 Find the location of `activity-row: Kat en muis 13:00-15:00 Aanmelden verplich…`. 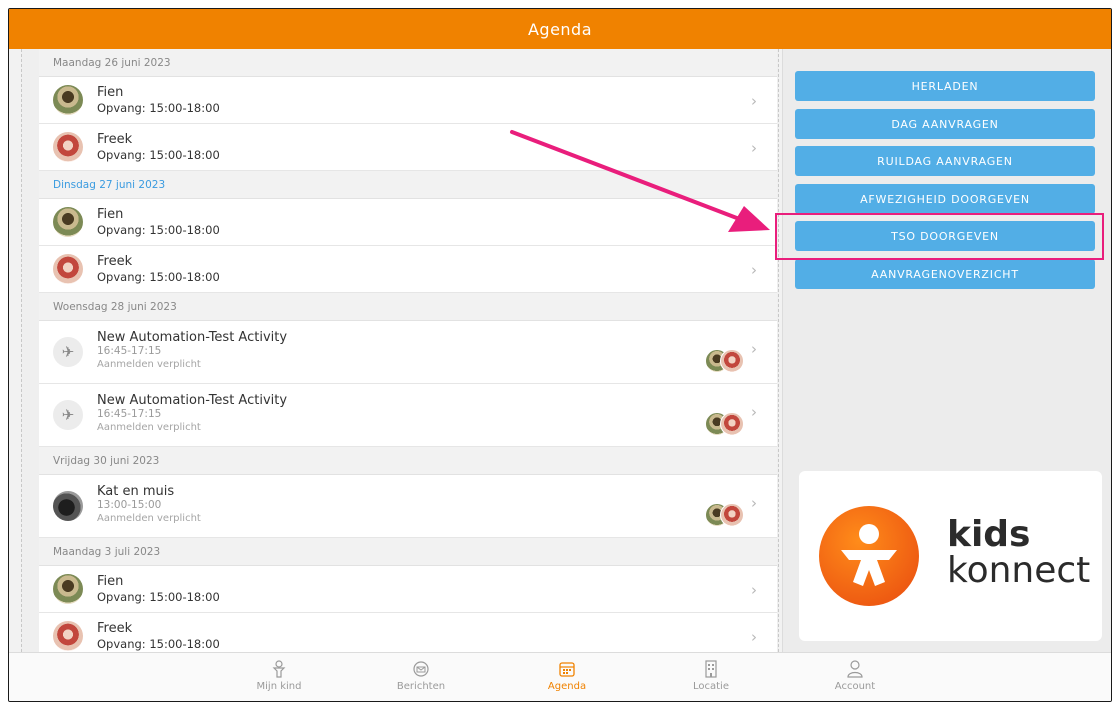

activity-row: Kat en muis 13:00-15:00 Aanmelden verplich… is located at coordinates (408, 506).